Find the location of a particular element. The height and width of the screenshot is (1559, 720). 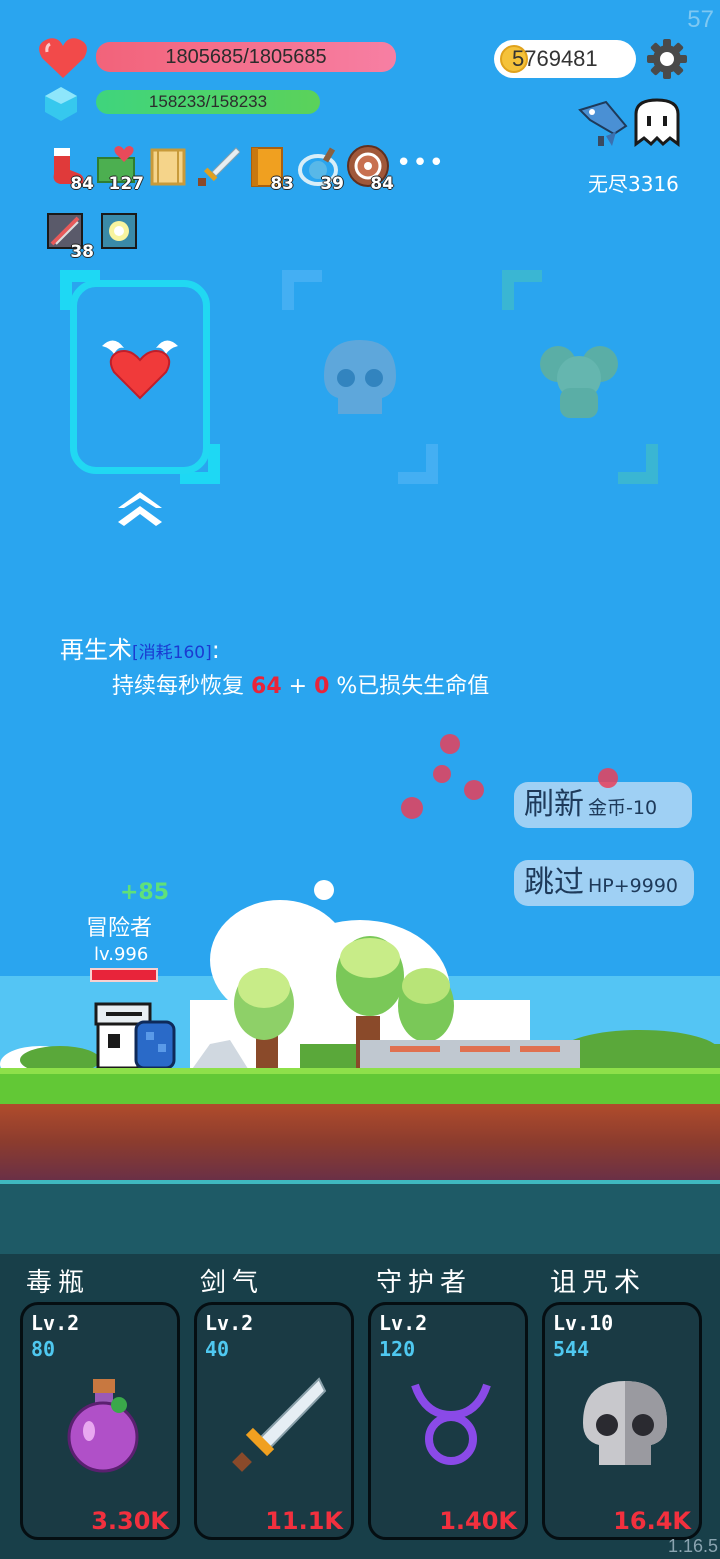

desc-plus: + is located at coordinates (298, 686).